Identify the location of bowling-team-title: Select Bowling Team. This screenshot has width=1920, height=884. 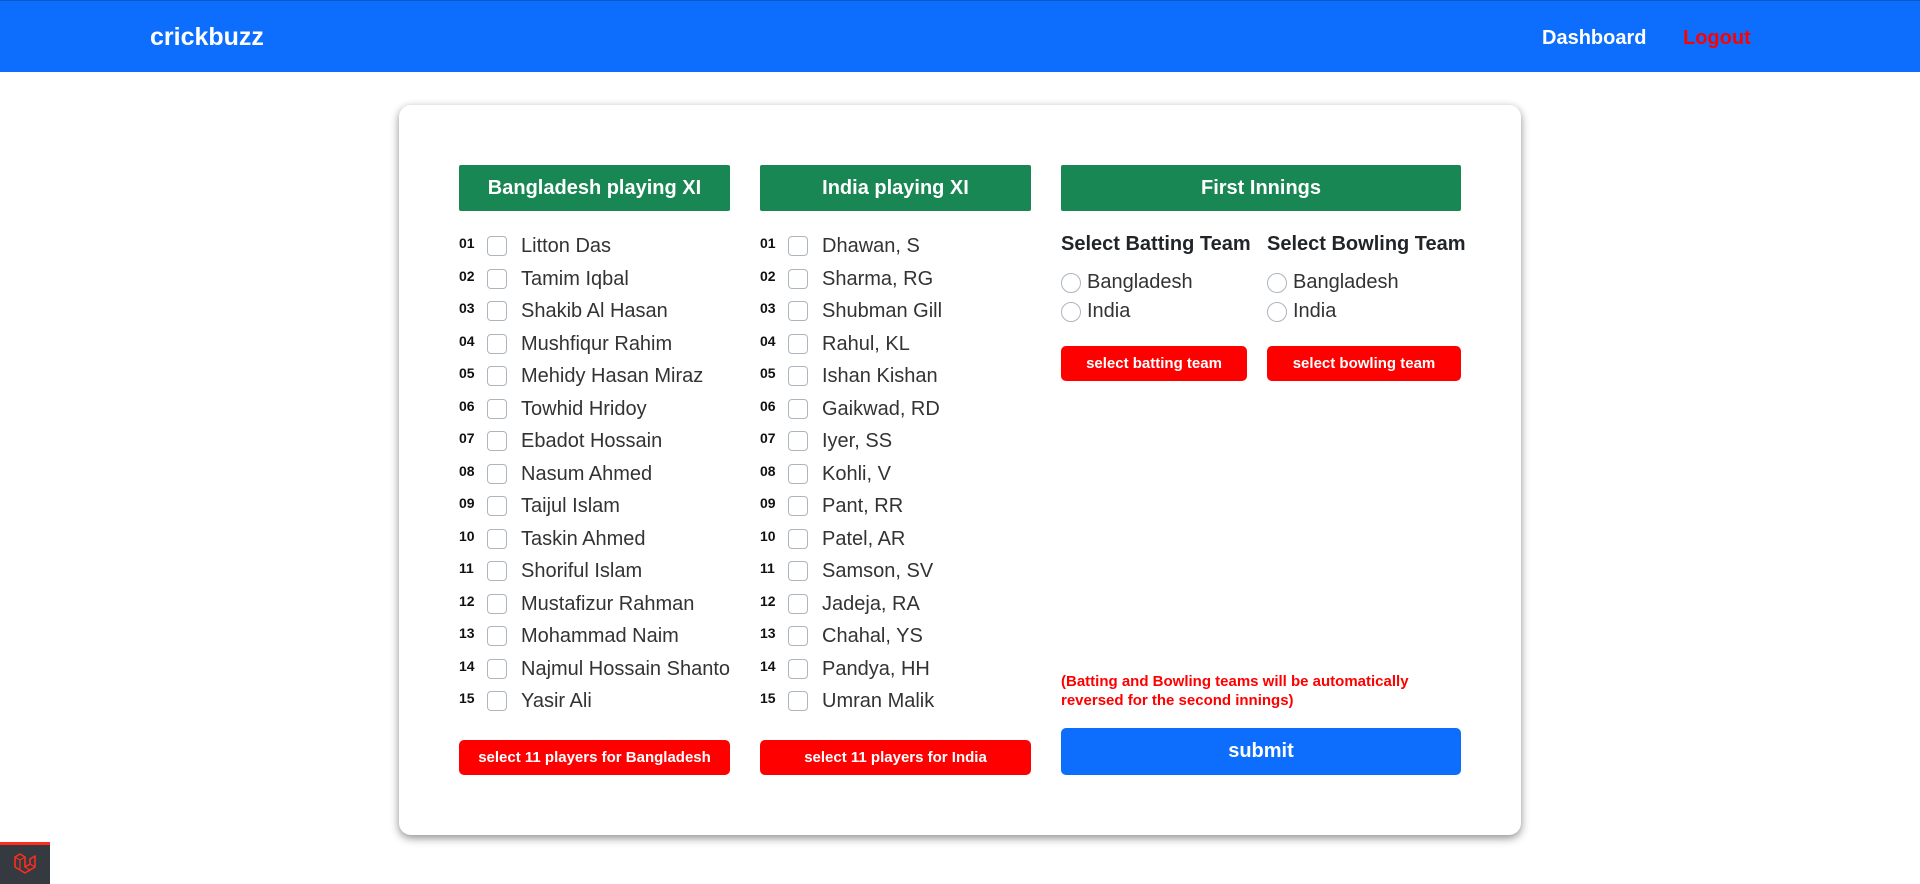
(1366, 244).